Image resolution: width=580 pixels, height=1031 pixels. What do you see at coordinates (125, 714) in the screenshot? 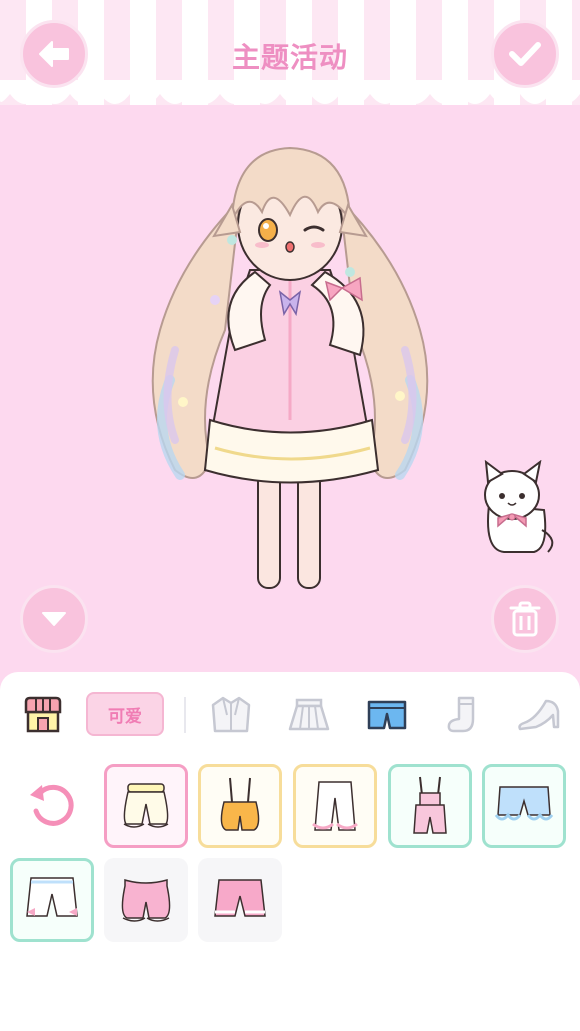
I see `style-tag-button: 可爱` at bounding box center [125, 714].